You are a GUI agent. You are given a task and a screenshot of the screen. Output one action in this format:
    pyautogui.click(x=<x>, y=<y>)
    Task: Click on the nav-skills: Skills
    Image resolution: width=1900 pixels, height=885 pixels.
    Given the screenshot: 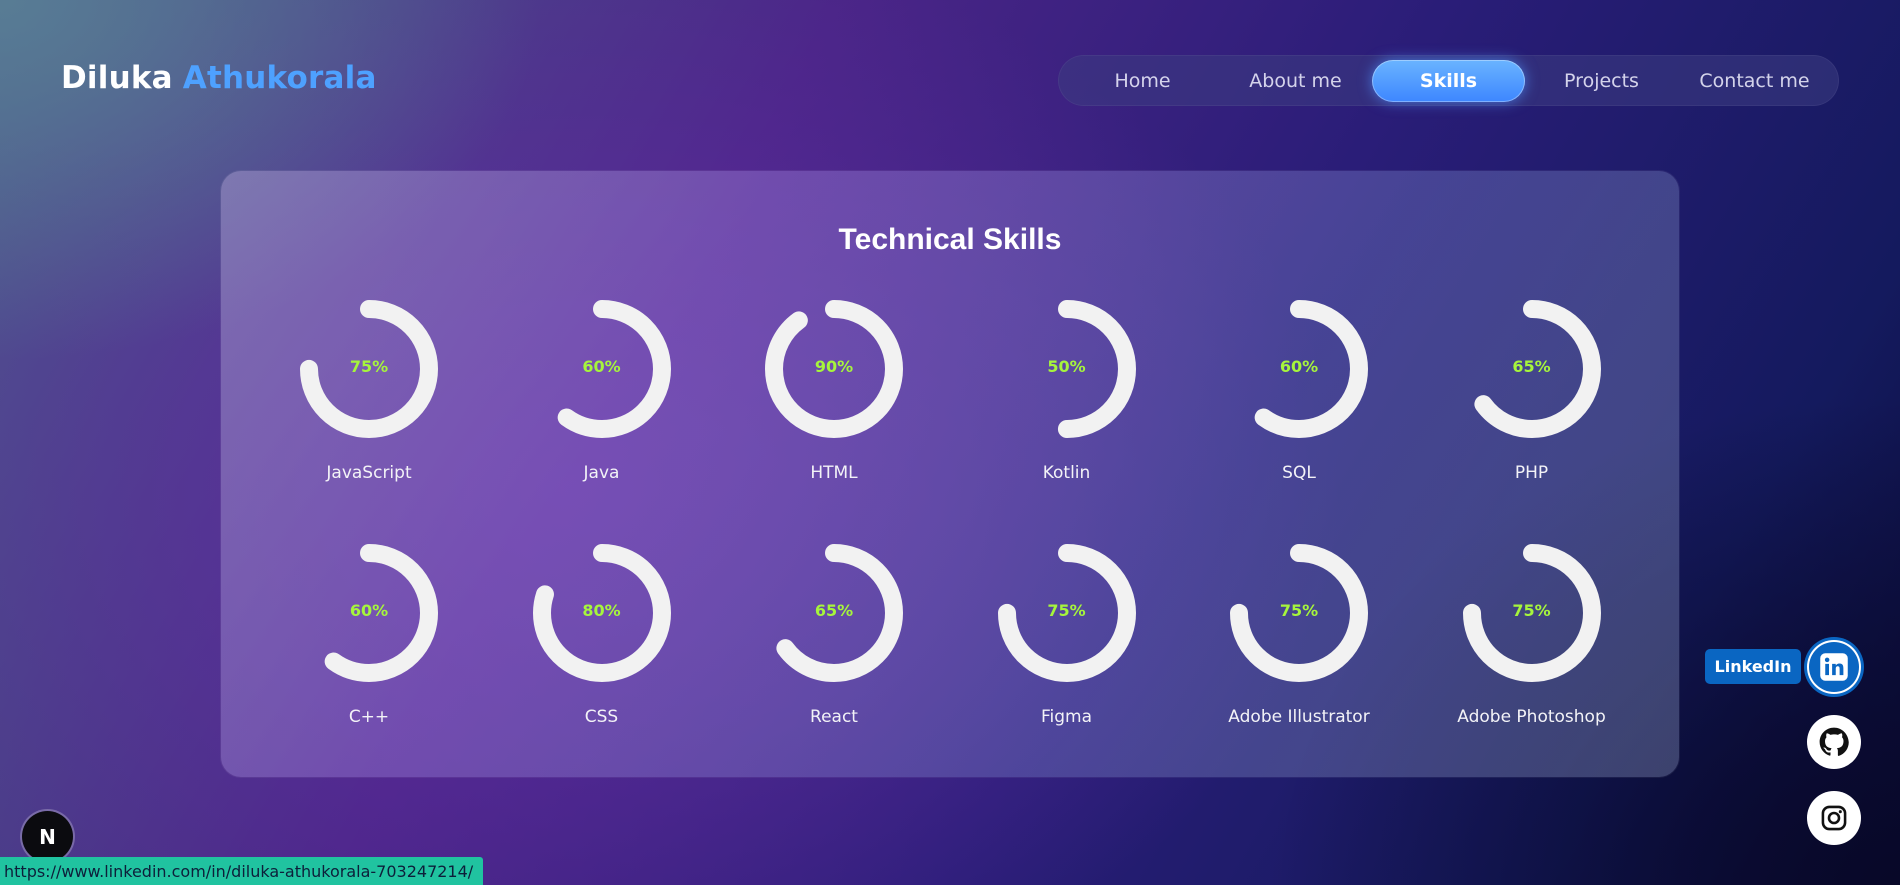 What is the action you would take?
    pyautogui.click(x=1448, y=80)
    